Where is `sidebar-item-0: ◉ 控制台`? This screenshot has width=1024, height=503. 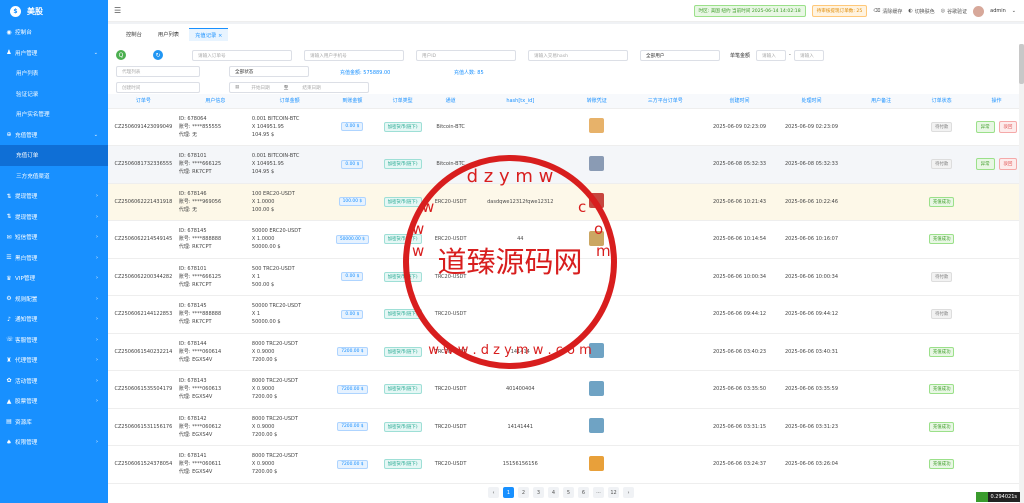
sidebar-item-0: ◉ 控制台 is located at coordinates (54, 32).